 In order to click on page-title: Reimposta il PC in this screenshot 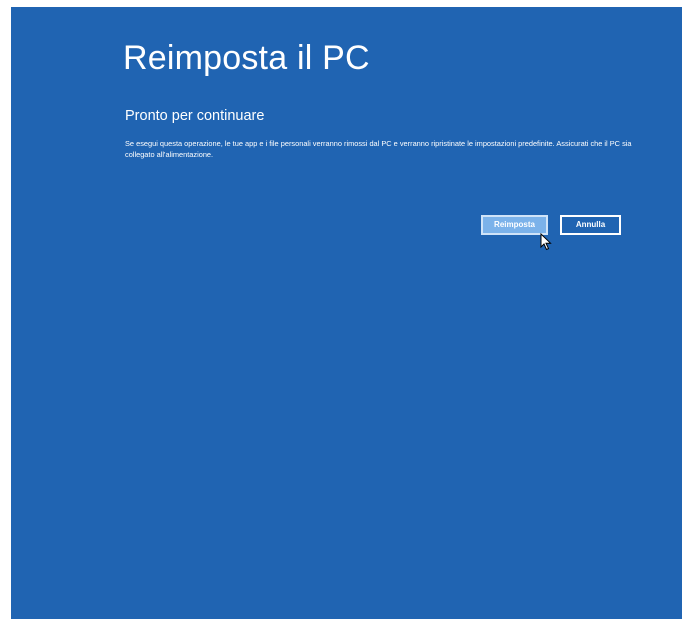, I will do `click(246, 58)`.